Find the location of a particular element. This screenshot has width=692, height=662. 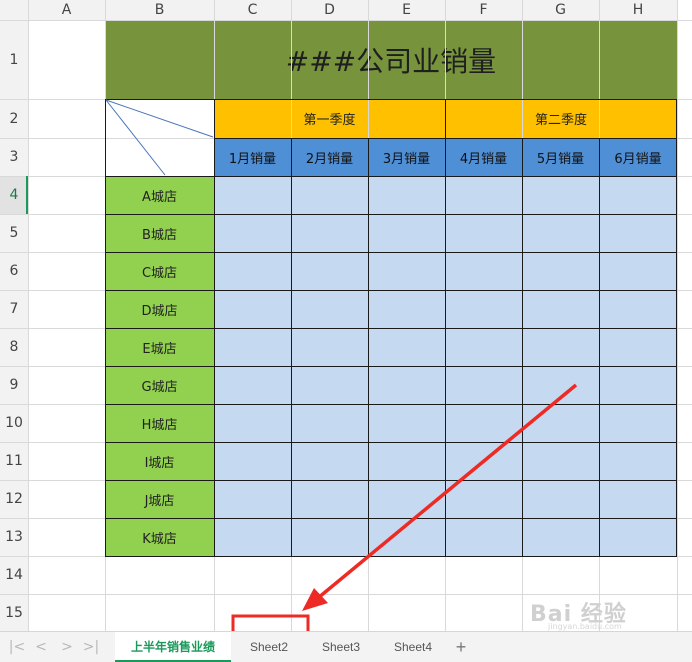

column-header-g: G is located at coordinates (560, 10).